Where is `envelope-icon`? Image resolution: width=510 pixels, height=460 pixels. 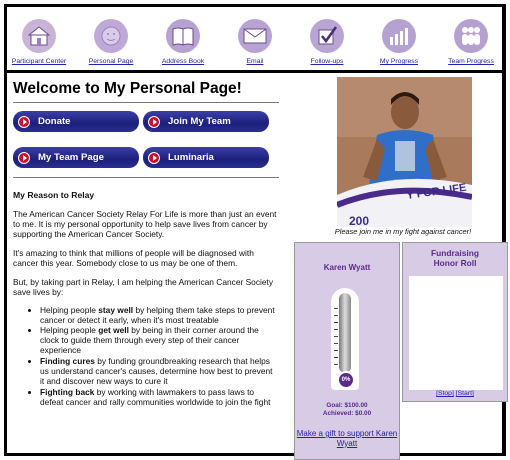 envelope-icon is located at coordinates (255, 36).